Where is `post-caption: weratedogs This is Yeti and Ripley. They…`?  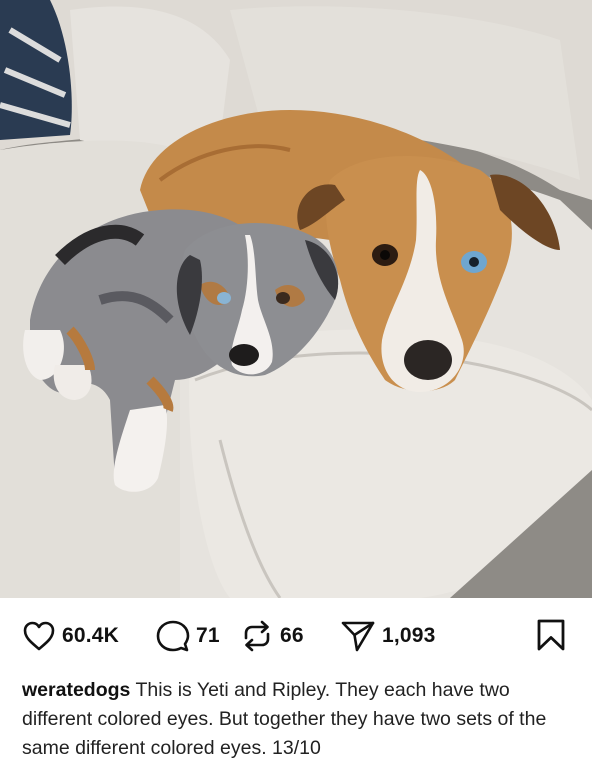
post-caption: weratedogs This is Yeti and Ripley. They… is located at coordinates (300, 719).